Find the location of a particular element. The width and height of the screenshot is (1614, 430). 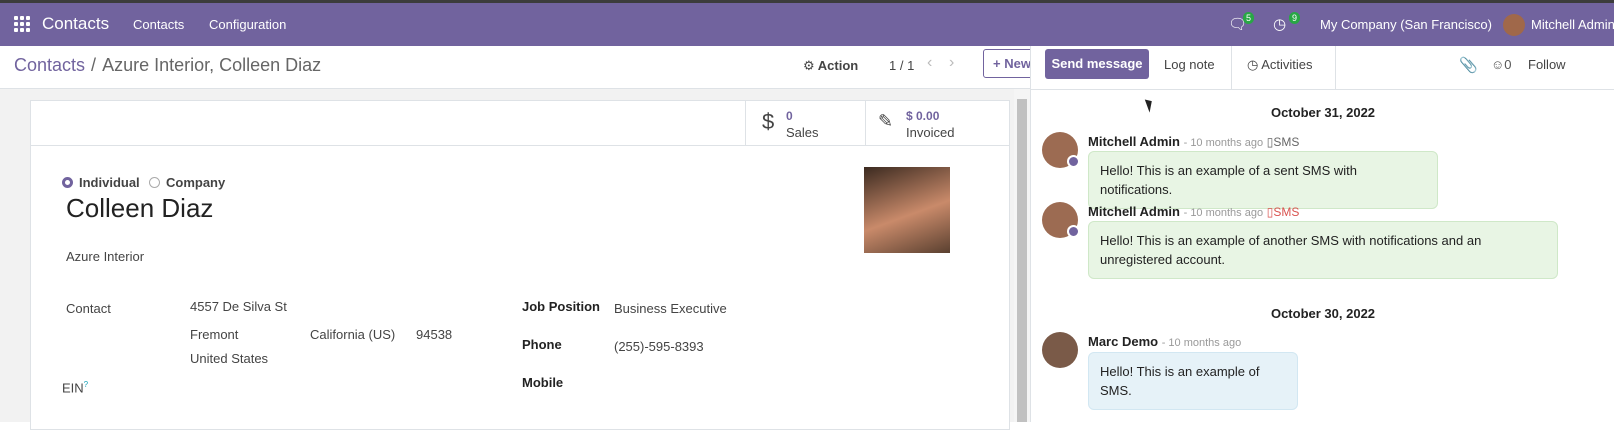

follow-button: Follow is located at coordinates (1547, 64).